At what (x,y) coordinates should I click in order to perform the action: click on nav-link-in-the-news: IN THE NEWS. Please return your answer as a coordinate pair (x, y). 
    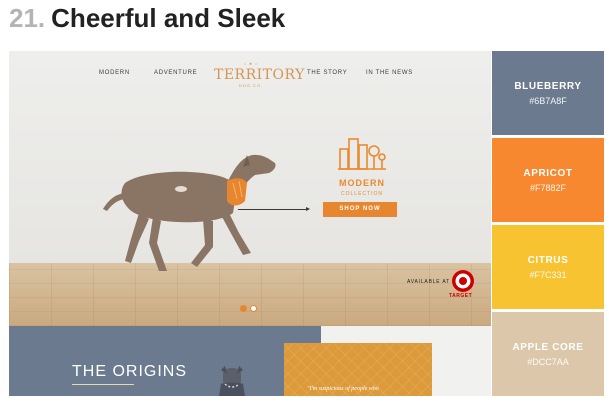
    Looking at the image, I should click on (389, 73).